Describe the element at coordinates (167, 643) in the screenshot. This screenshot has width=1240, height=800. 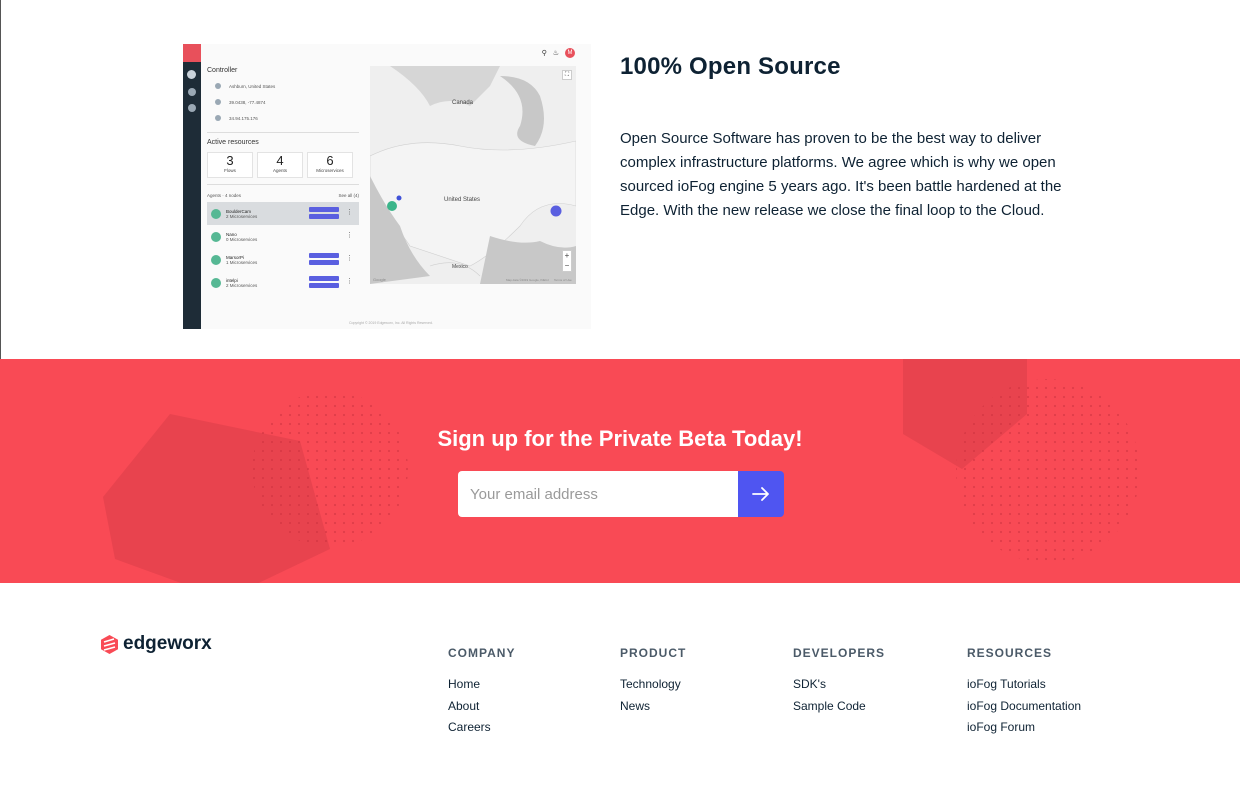
I see `brand-name: edgeworx` at that location.